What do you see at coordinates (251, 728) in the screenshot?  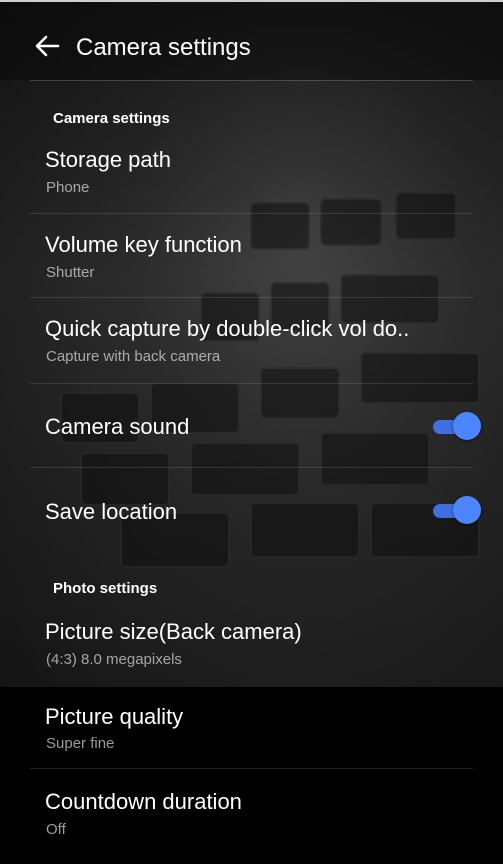 I see `setting-picture-quality: Picture quality Super fine` at bounding box center [251, 728].